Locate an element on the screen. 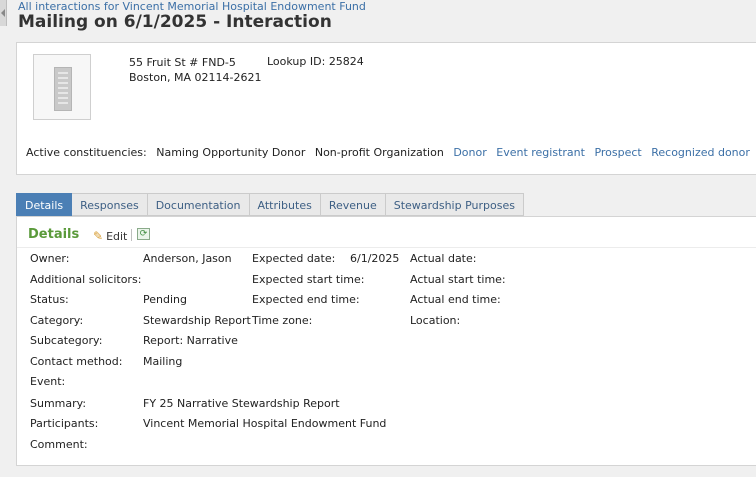  lookup-value: 25824 is located at coordinates (346, 61).